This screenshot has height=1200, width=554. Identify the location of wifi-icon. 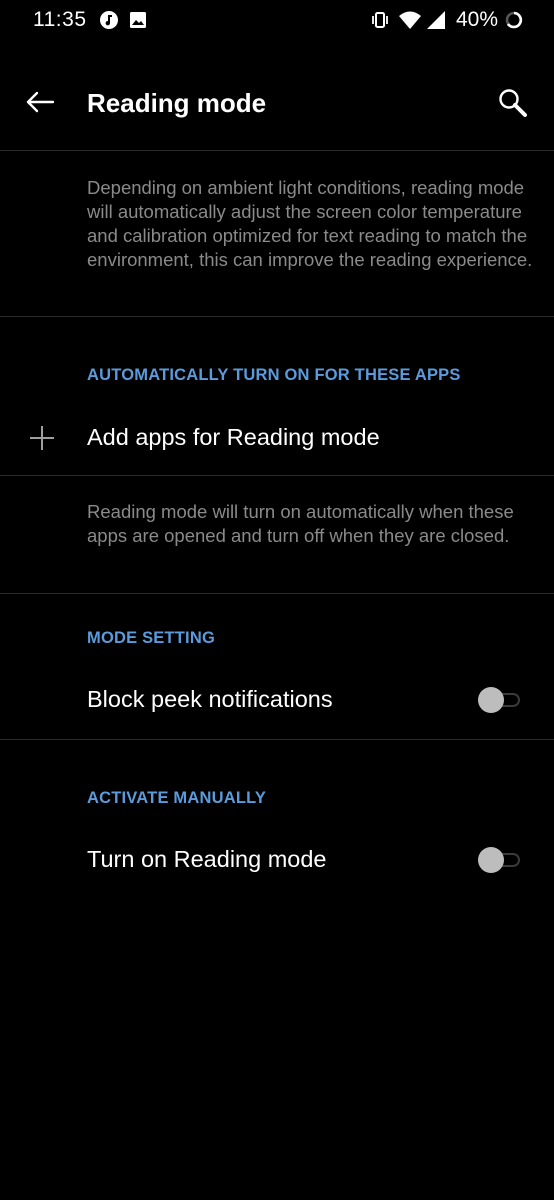
(410, 20).